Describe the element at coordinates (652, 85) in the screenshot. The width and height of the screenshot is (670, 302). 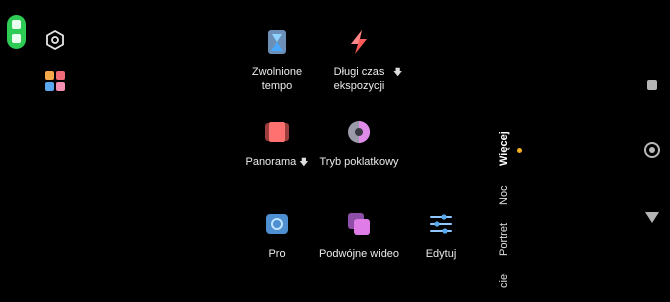
I see `square-icon` at that location.